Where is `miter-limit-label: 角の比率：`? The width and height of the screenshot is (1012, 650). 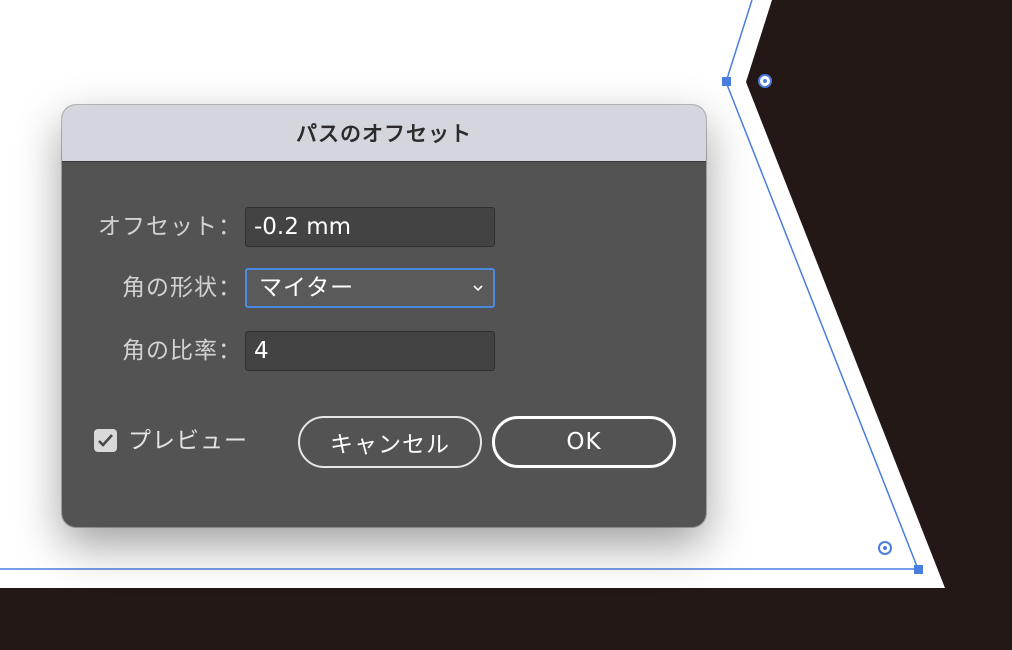
miter-limit-label: 角の比率： is located at coordinates (182, 351).